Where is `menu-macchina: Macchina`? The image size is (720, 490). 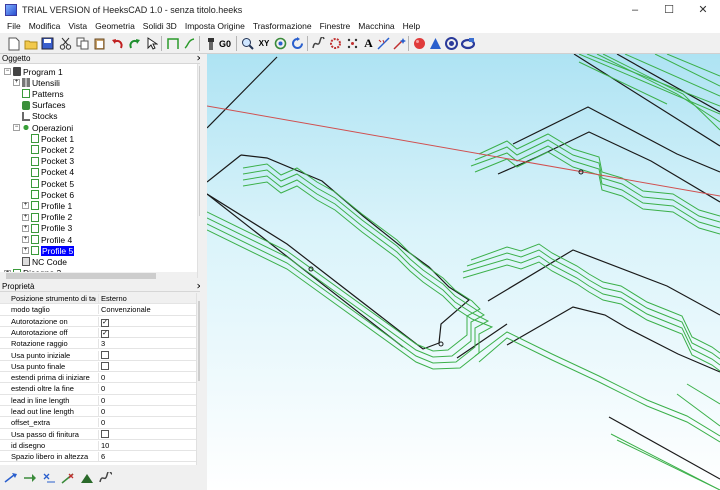 menu-macchina: Macchina is located at coordinates (376, 26).